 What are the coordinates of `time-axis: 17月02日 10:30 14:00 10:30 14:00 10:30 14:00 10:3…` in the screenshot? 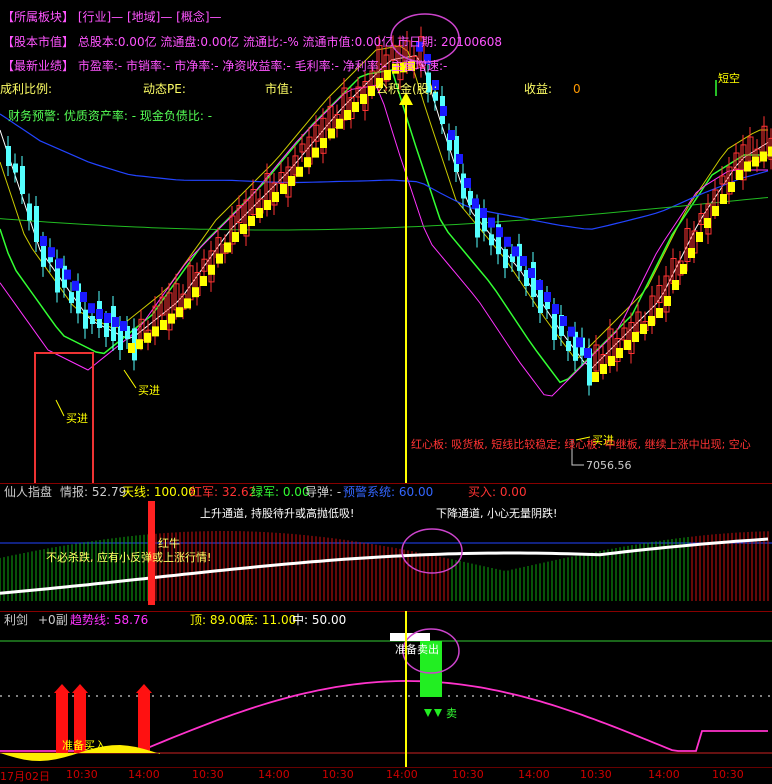 It's located at (386, 775).